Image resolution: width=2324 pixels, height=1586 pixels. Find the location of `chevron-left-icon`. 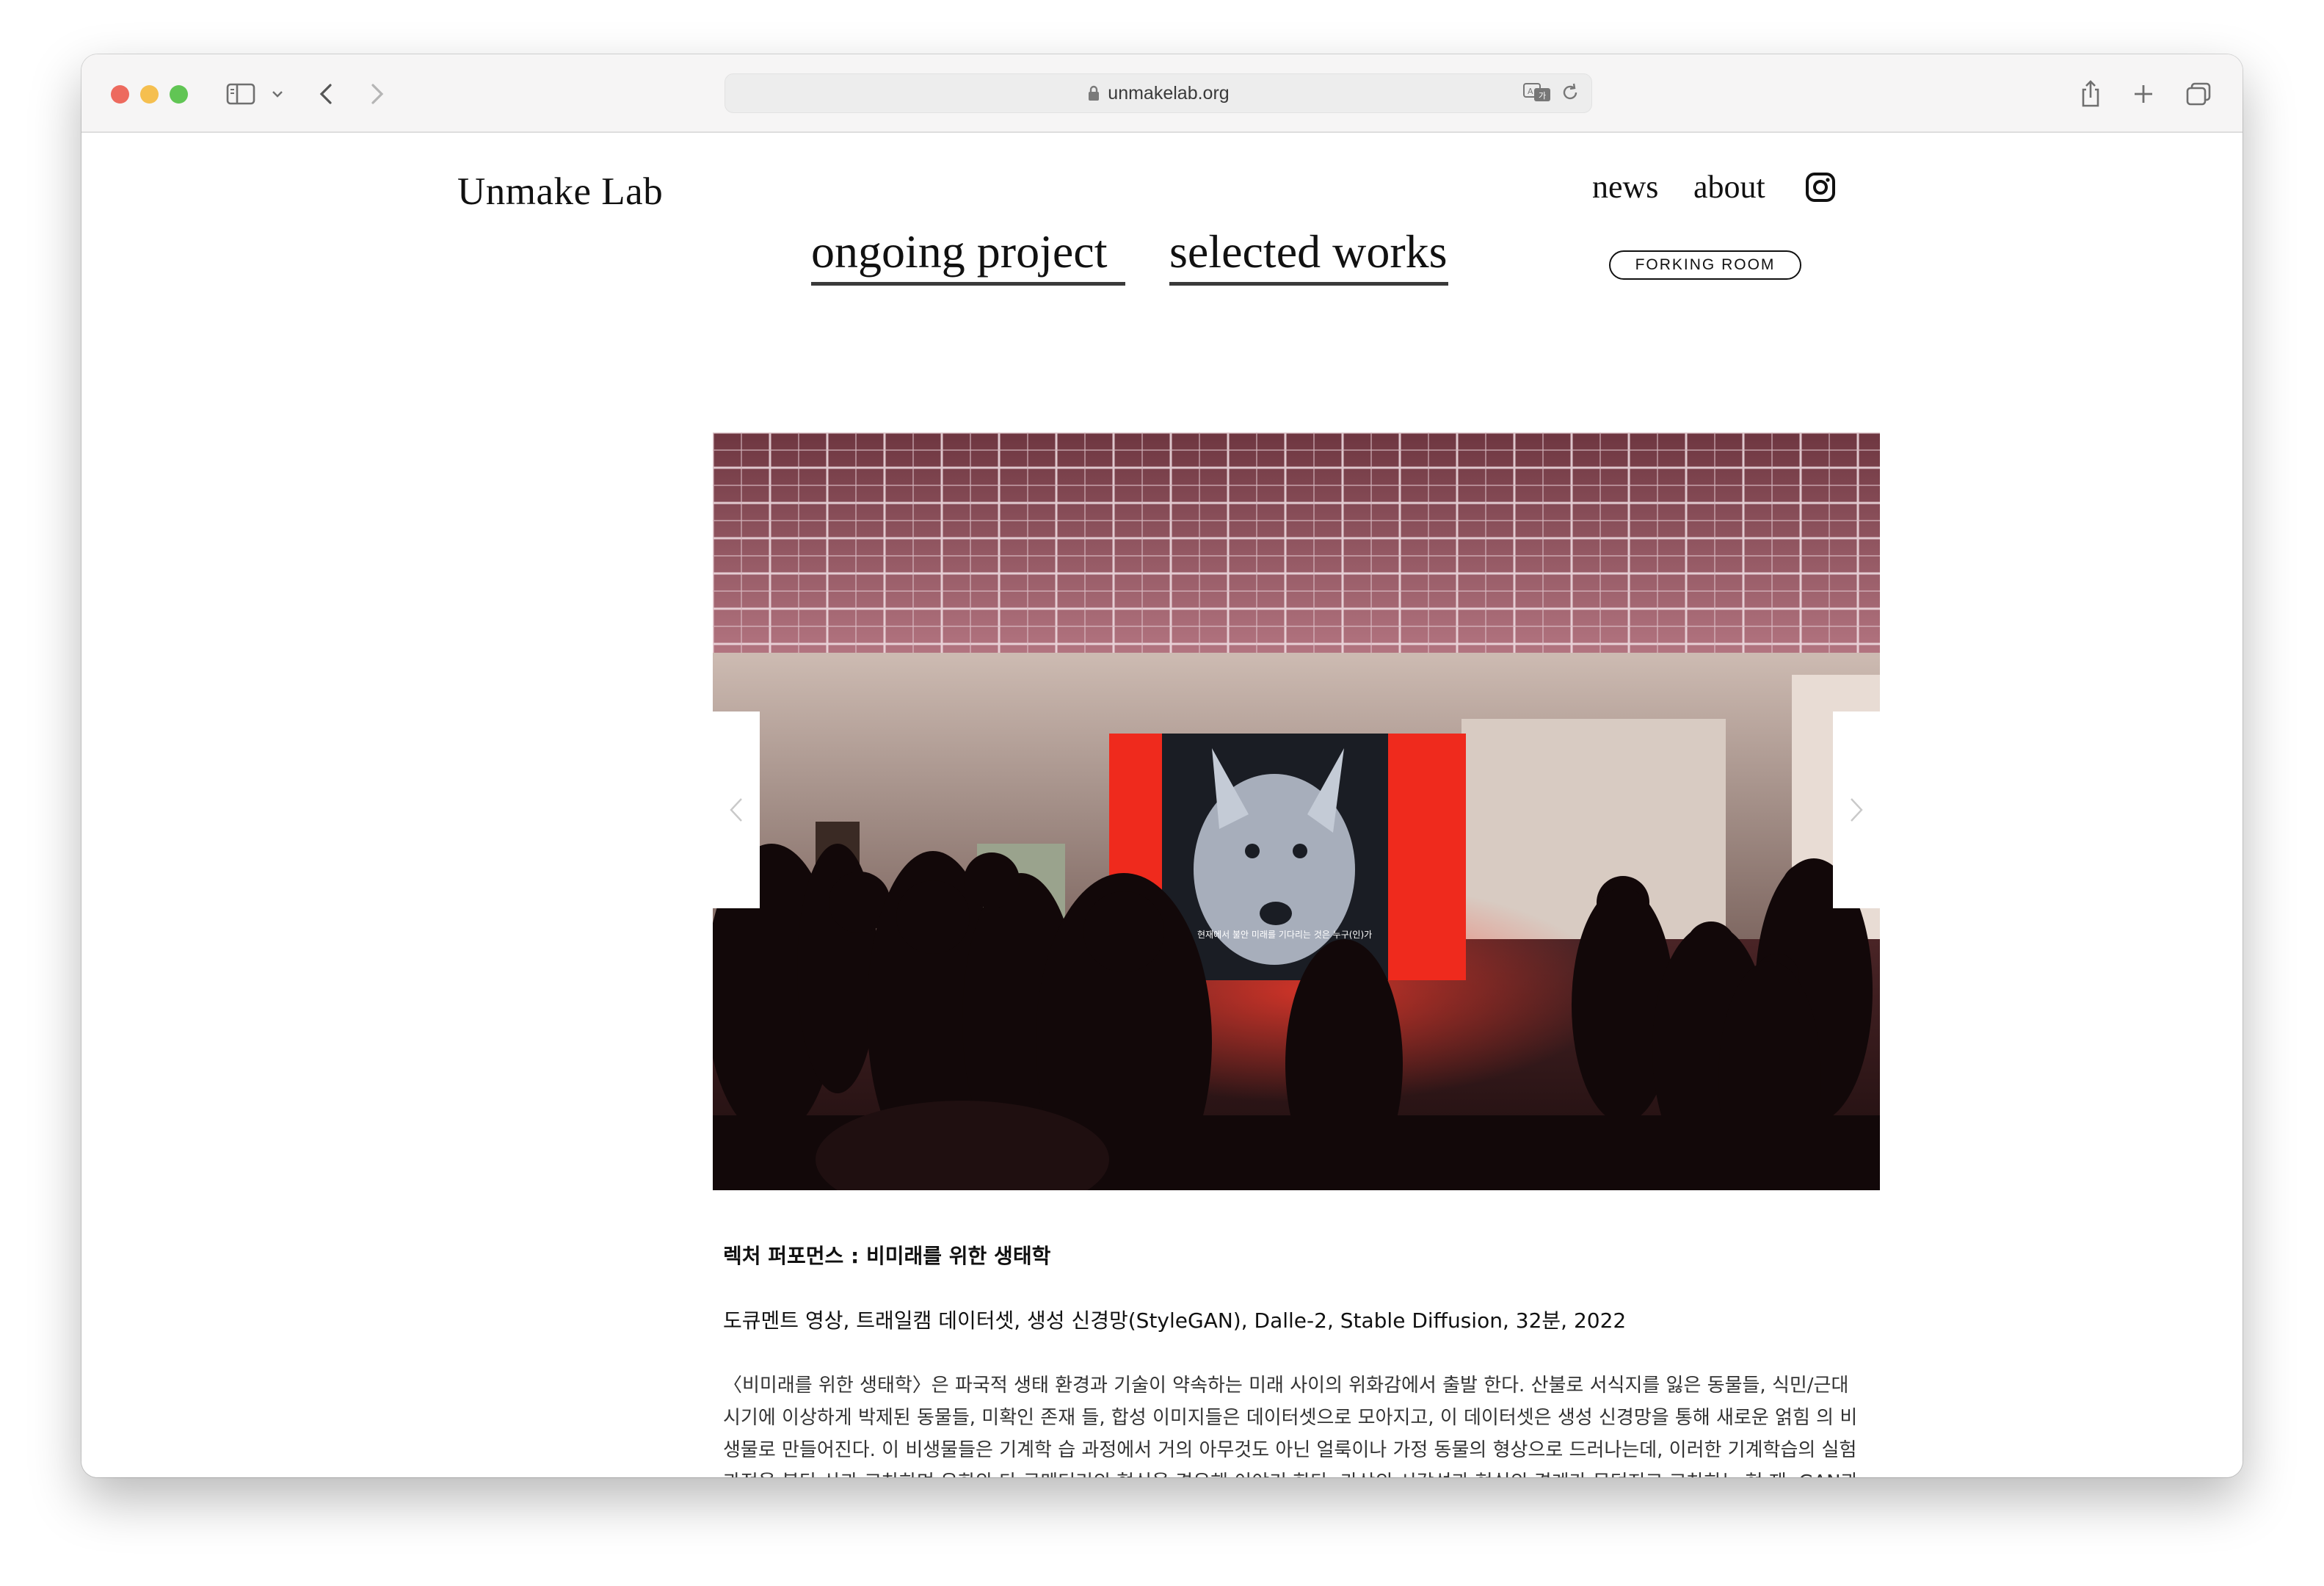

chevron-left-icon is located at coordinates (736, 810).